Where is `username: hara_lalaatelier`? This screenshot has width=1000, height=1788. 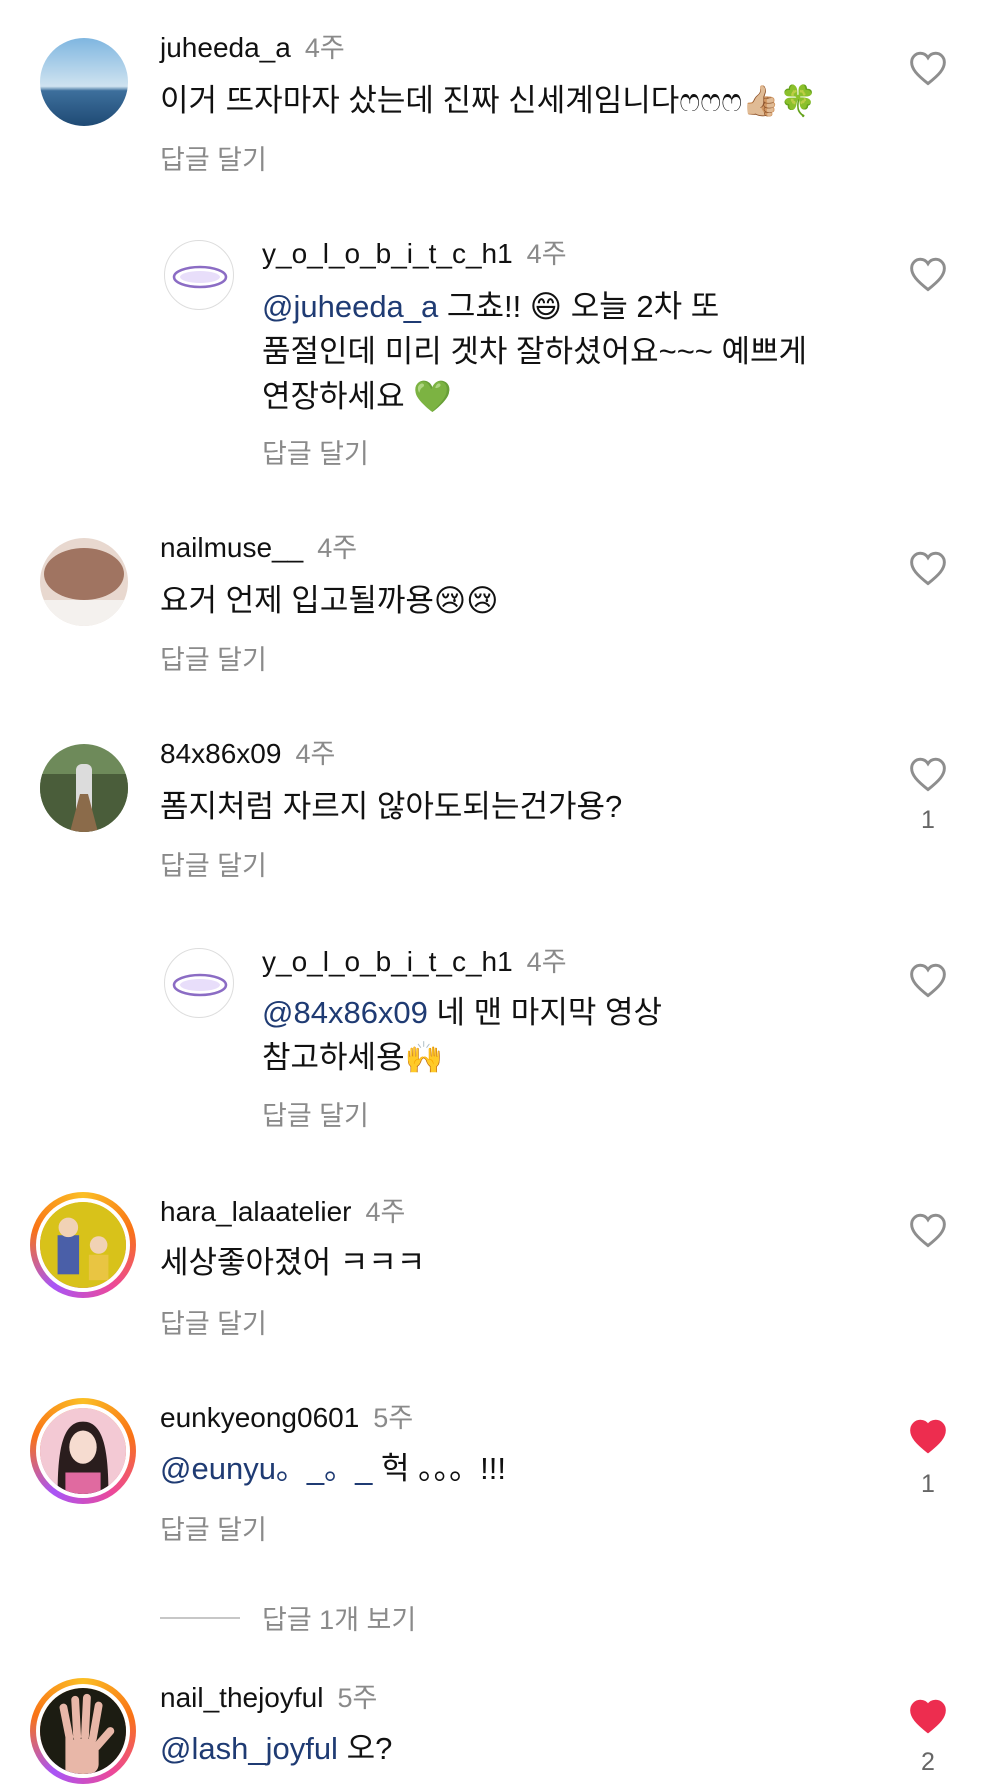 username: hara_lalaatelier is located at coordinates (255, 1211).